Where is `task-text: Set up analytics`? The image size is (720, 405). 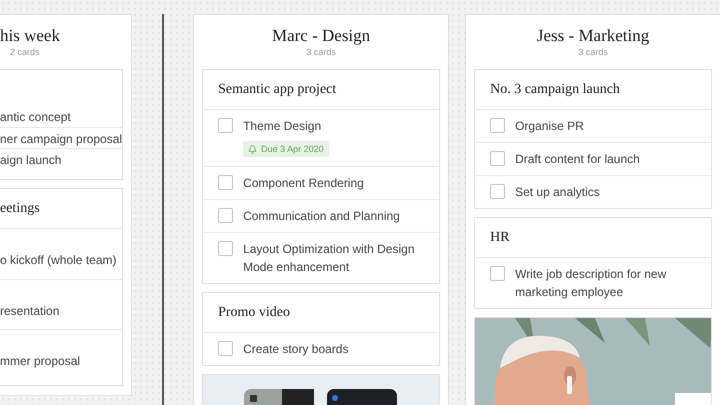
task-text: Set up analytics is located at coordinates (557, 192).